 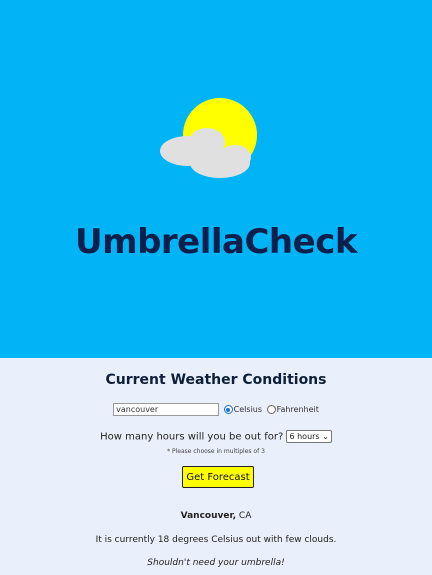 What do you see at coordinates (192, 437) in the screenshot?
I see `hours-label: How many hours will you be out for?` at bounding box center [192, 437].